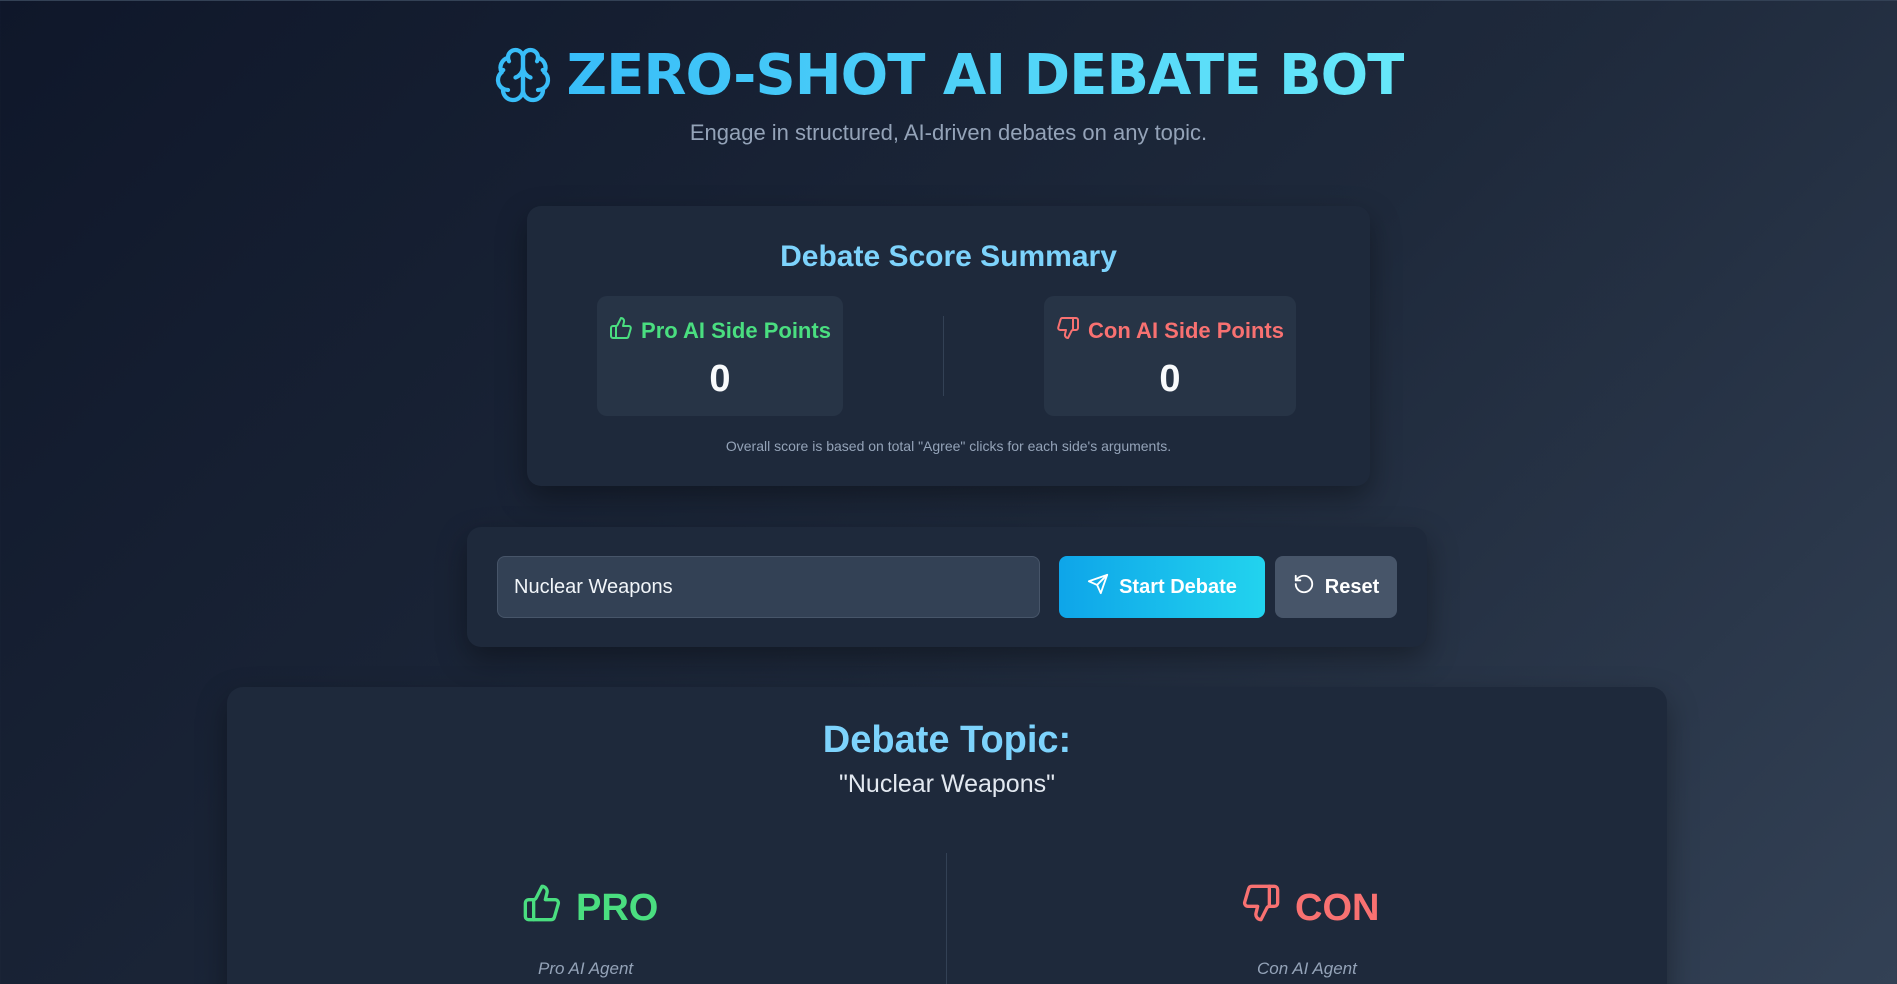 This screenshot has height=984, width=1897. Describe the element at coordinates (720, 379) in the screenshot. I see `pro-score-value: 0` at that location.